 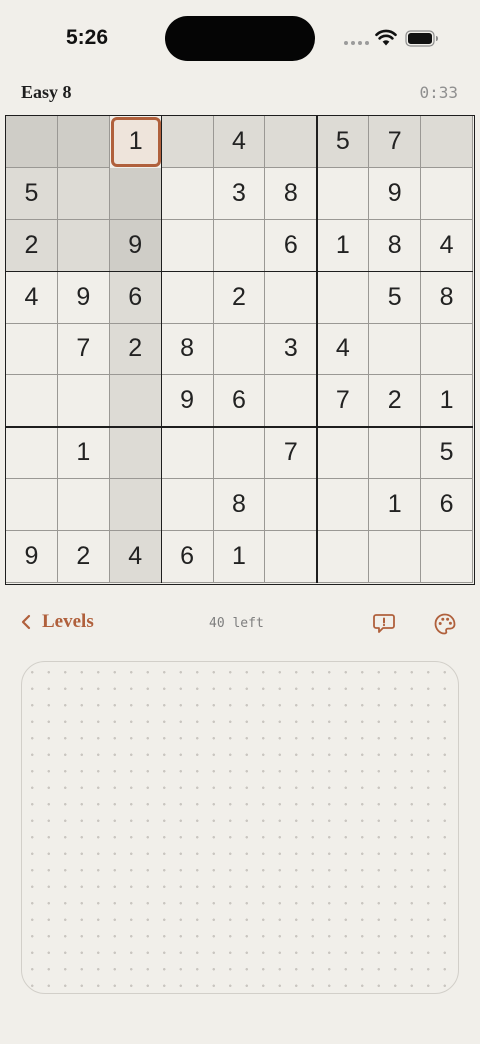 What do you see at coordinates (438, 92) in the screenshot?
I see `elapsed-timer: 0:33` at bounding box center [438, 92].